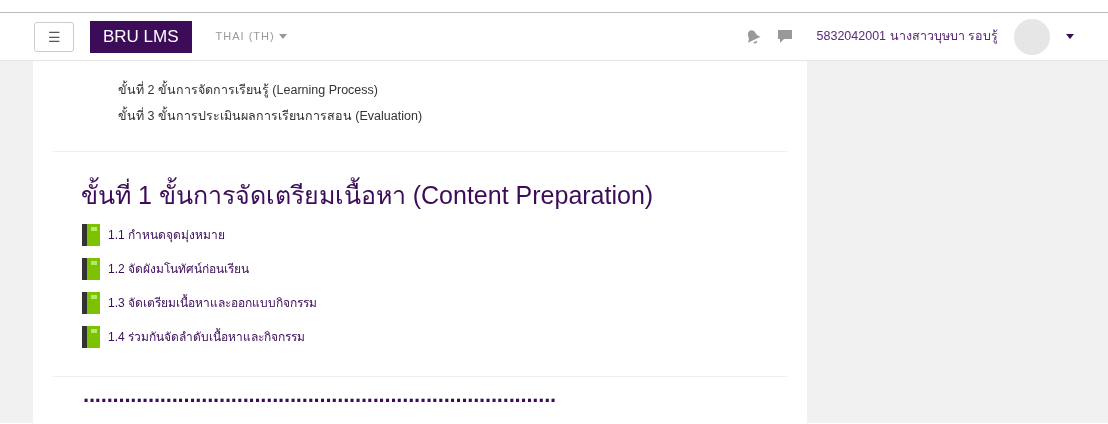 This screenshot has width=1108, height=424. What do you see at coordinates (166, 235) in the screenshot?
I see `activity-link: 1.1 กำหนดจุดมุ่งหมาย` at bounding box center [166, 235].